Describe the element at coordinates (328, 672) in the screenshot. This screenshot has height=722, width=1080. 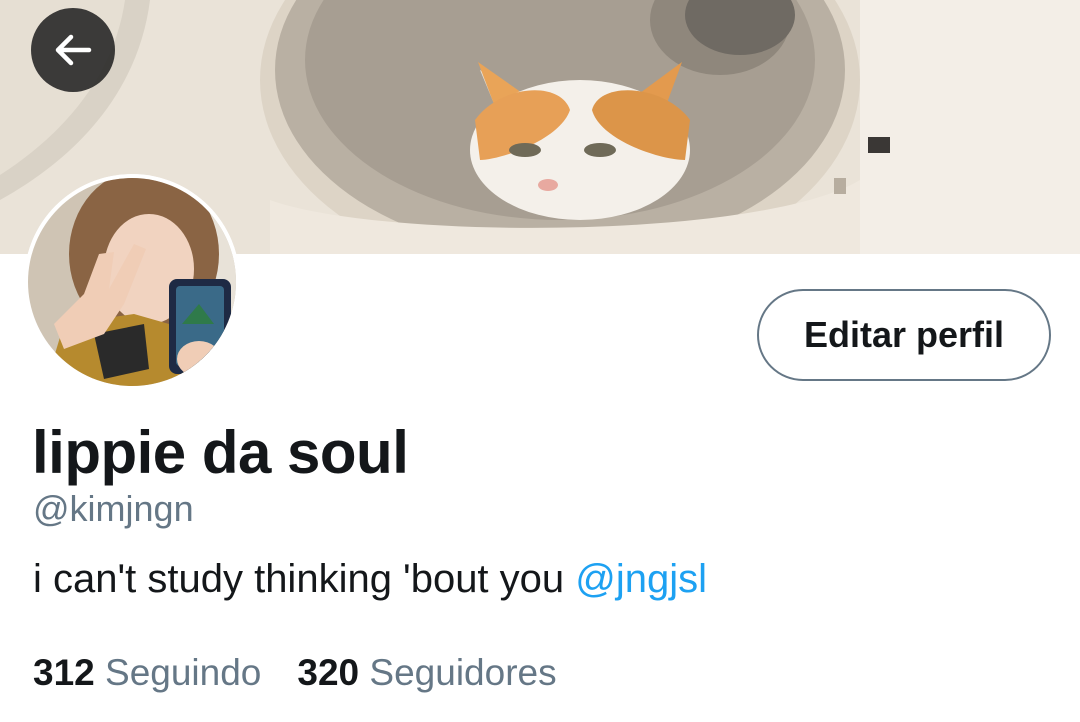
I see `followers-count: 320` at that location.